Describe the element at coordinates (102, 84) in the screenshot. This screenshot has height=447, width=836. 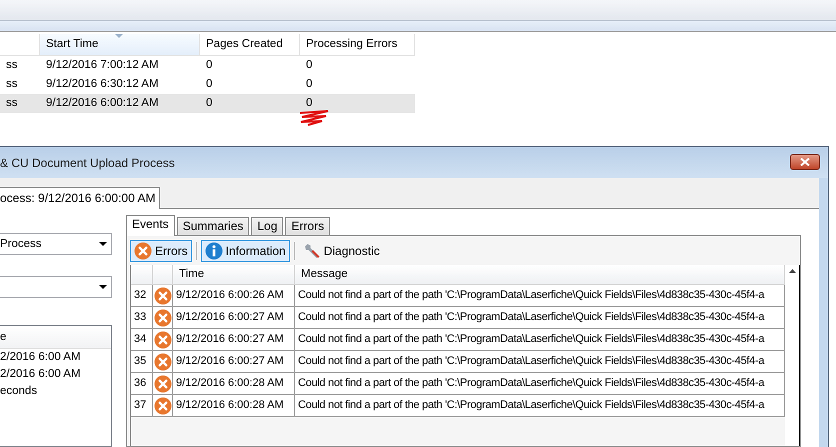
I see `table-cell-text: 9/12/2016 6:30:12 AM` at that location.